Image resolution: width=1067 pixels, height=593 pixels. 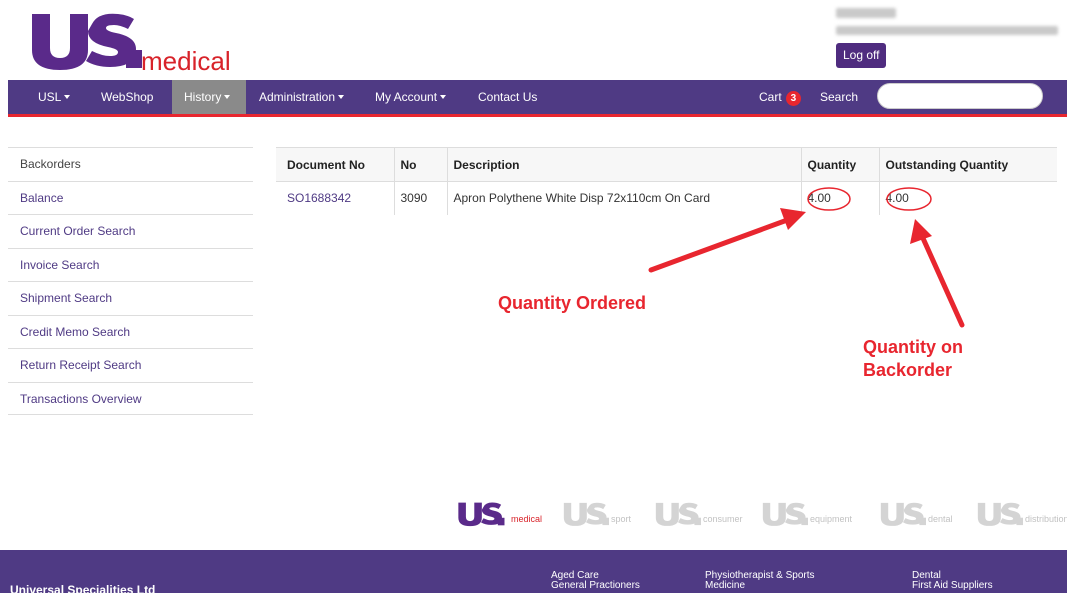 I want to click on nav-contact-us: Contact Us, so click(x=507, y=97).